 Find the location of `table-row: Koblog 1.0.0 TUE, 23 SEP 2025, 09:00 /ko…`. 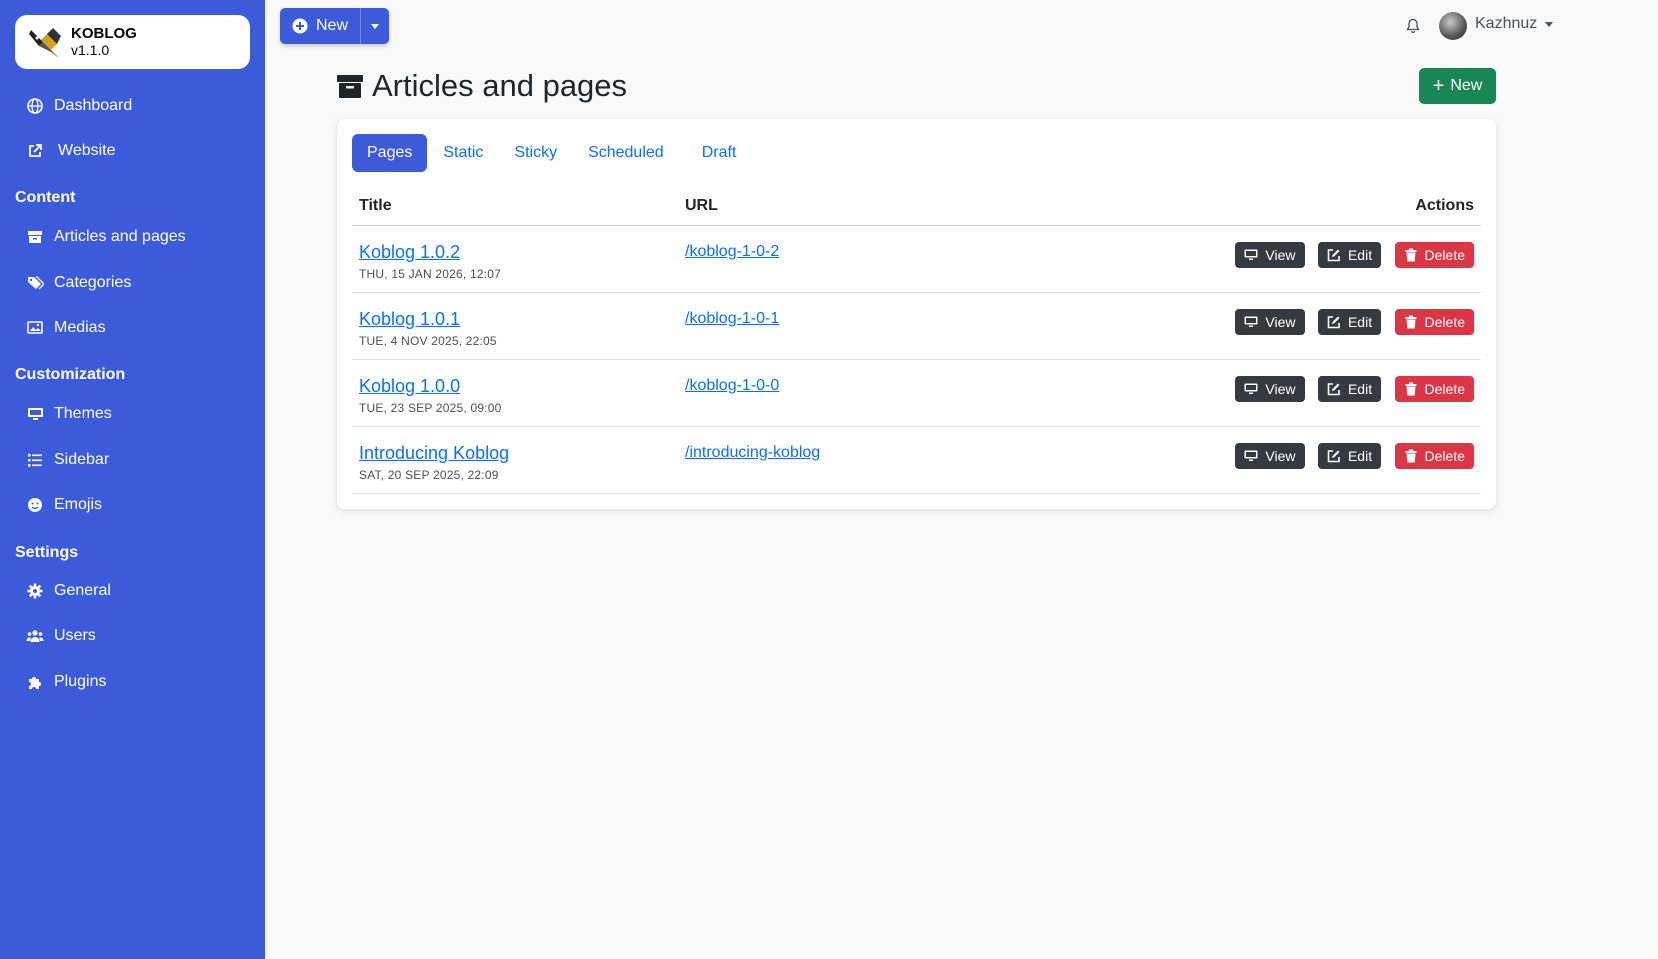

table-row: Koblog 1.0.0 TUE, 23 SEP 2025, 09:00 /ko… is located at coordinates (916, 393).